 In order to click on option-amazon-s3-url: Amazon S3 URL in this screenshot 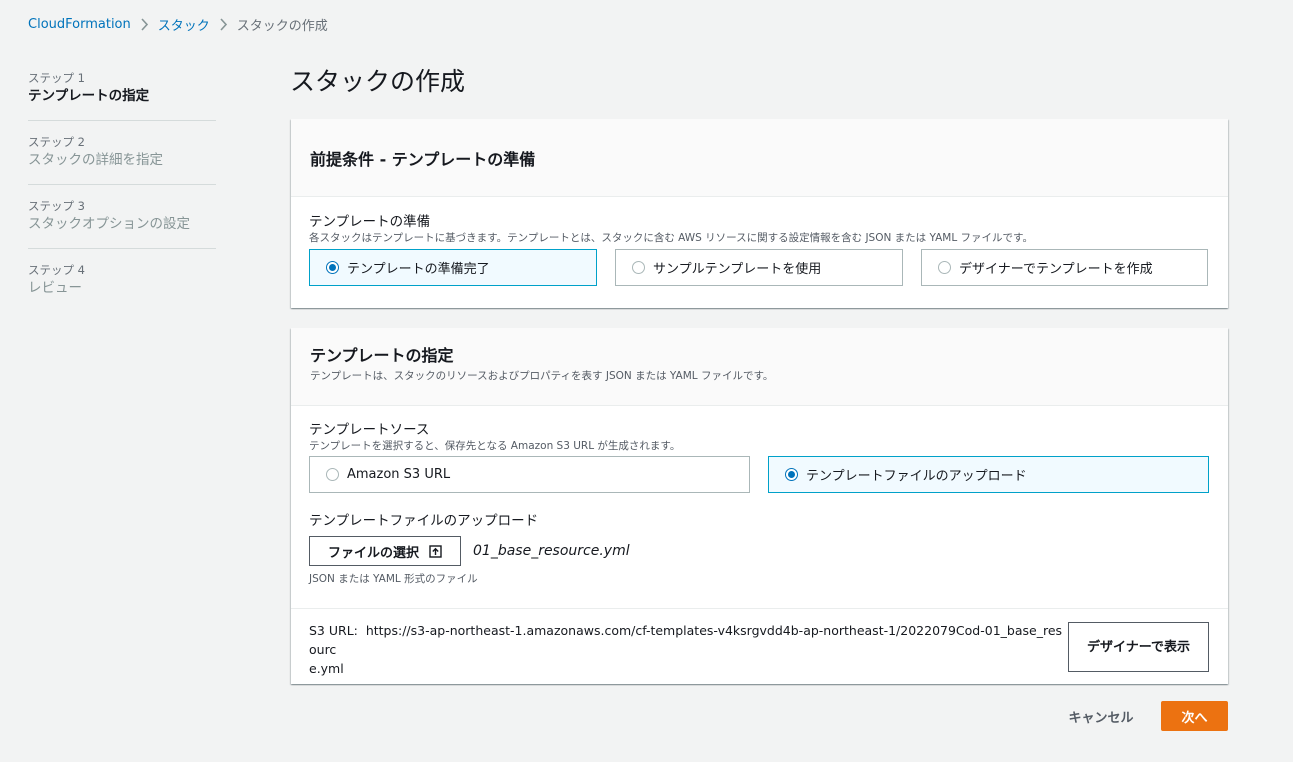, I will do `click(529, 474)`.